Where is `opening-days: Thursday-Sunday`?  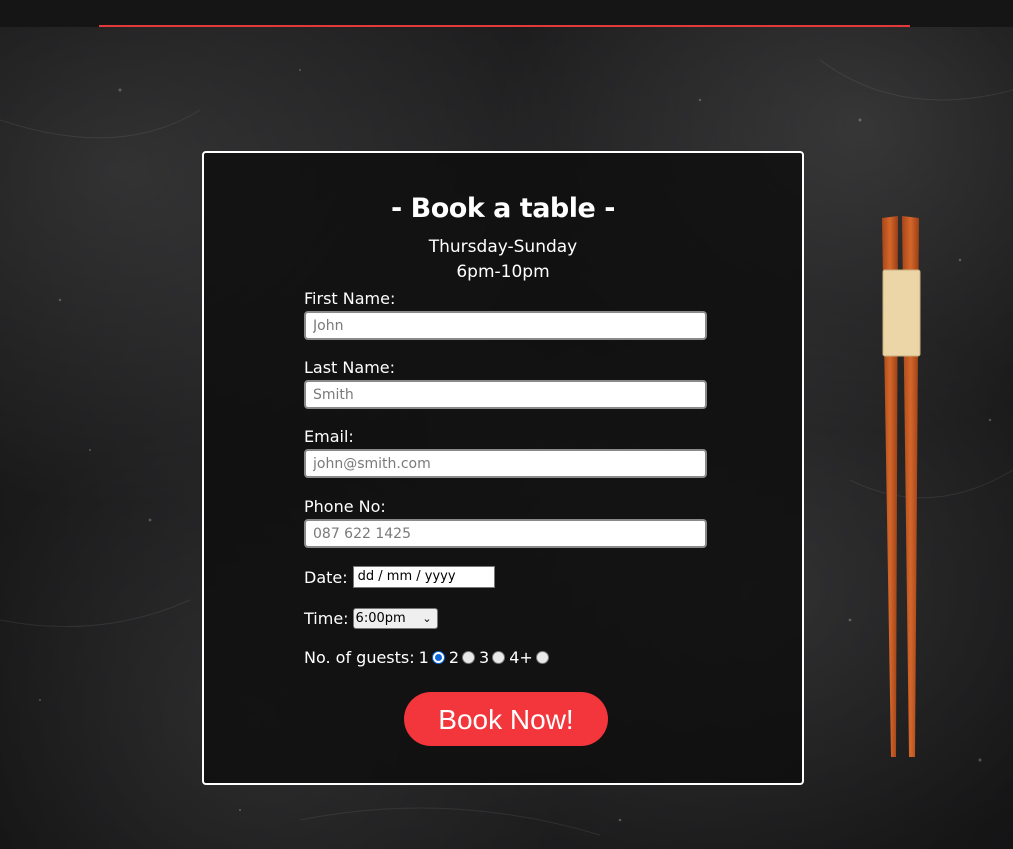
opening-days: Thursday-Sunday is located at coordinates (503, 247).